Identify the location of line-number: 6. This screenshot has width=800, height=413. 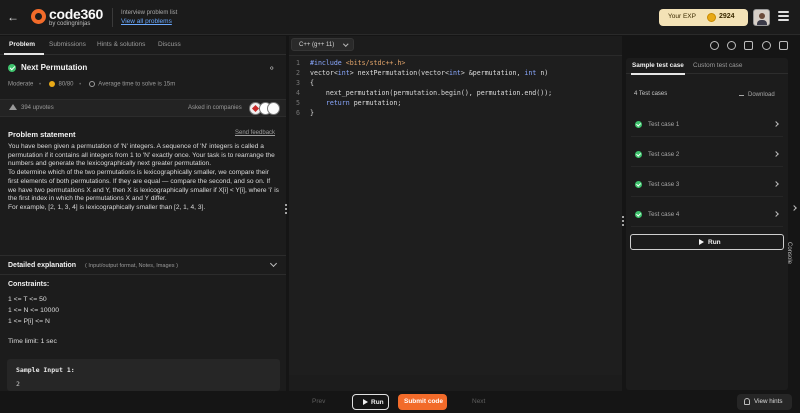
(298, 113).